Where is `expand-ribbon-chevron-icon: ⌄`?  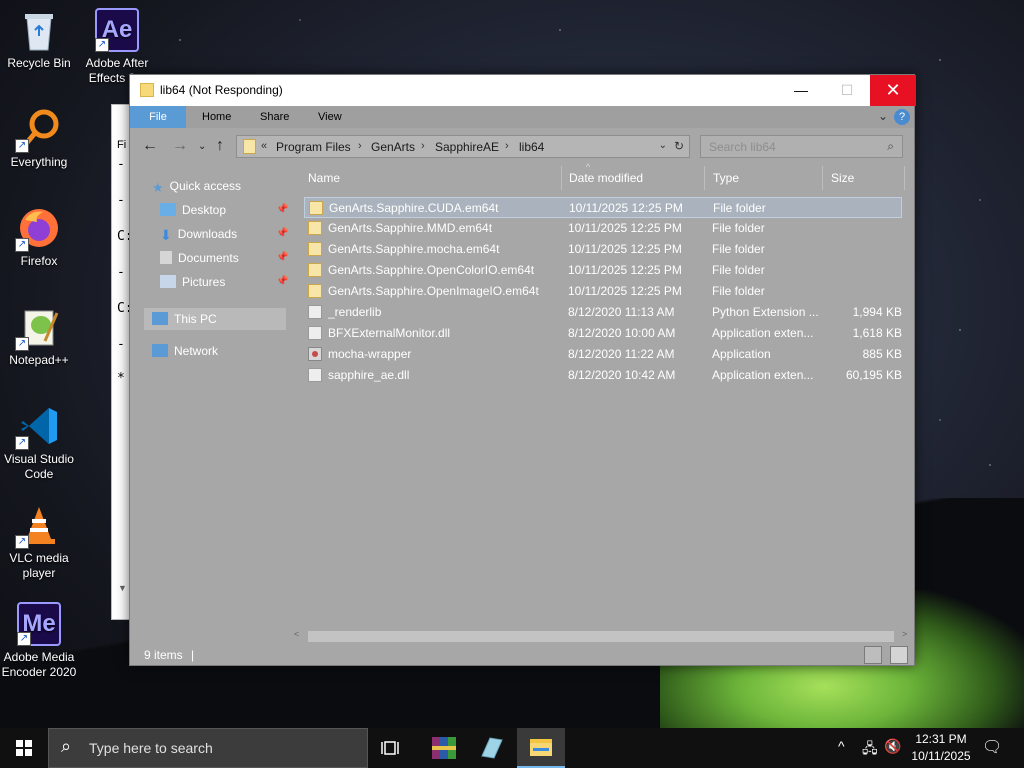
expand-ribbon-chevron-icon: ⌄ is located at coordinates (883, 116).